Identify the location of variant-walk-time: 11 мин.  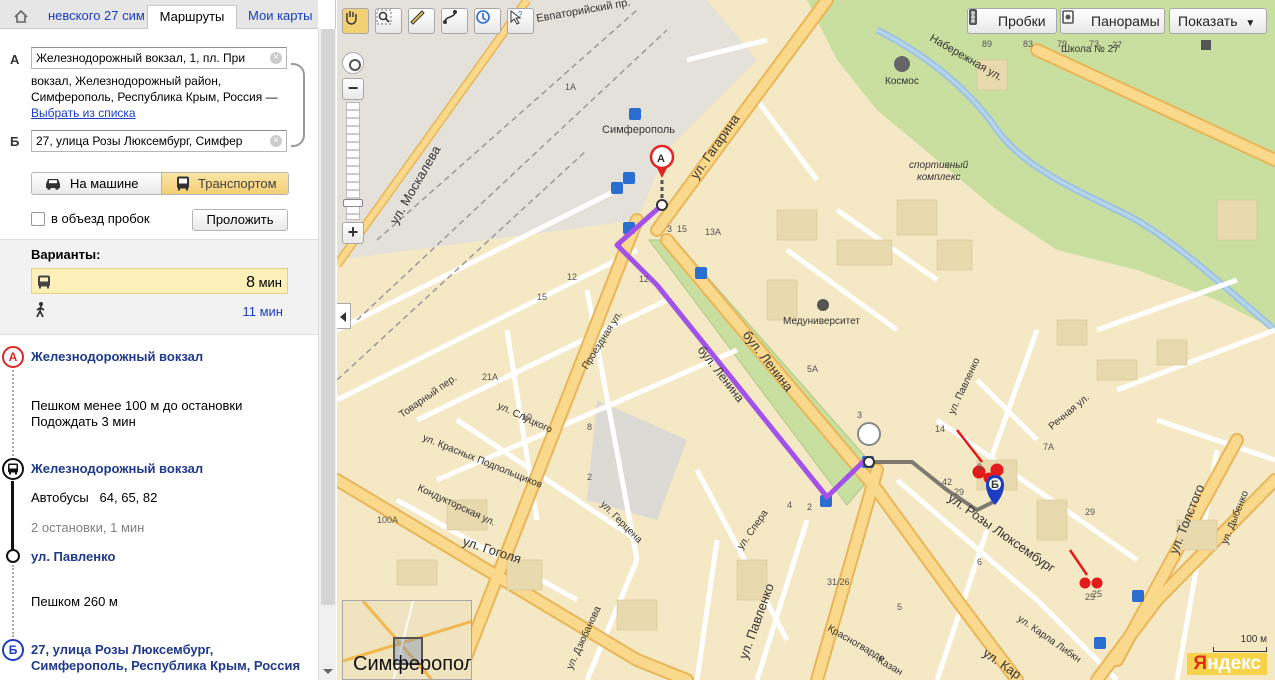
(263, 311).